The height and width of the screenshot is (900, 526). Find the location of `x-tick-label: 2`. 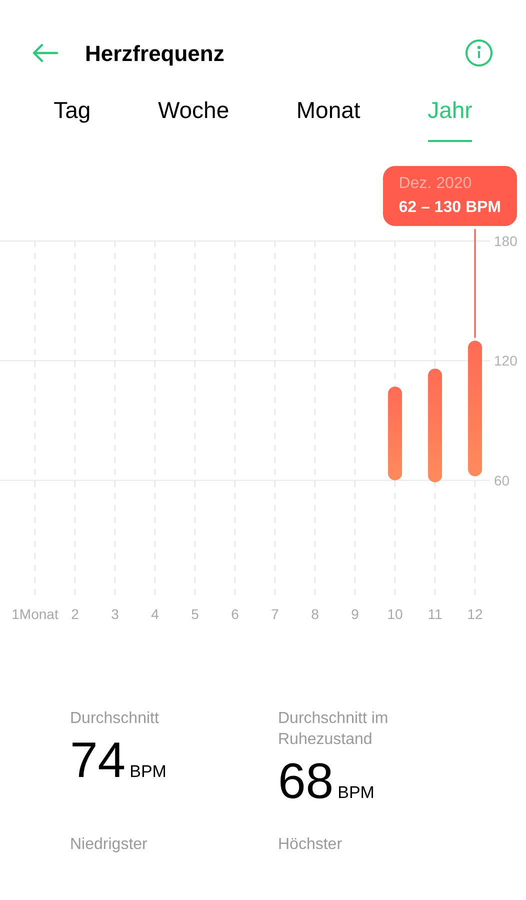

x-tick-label: 2 is located at coordinates (75, 614).